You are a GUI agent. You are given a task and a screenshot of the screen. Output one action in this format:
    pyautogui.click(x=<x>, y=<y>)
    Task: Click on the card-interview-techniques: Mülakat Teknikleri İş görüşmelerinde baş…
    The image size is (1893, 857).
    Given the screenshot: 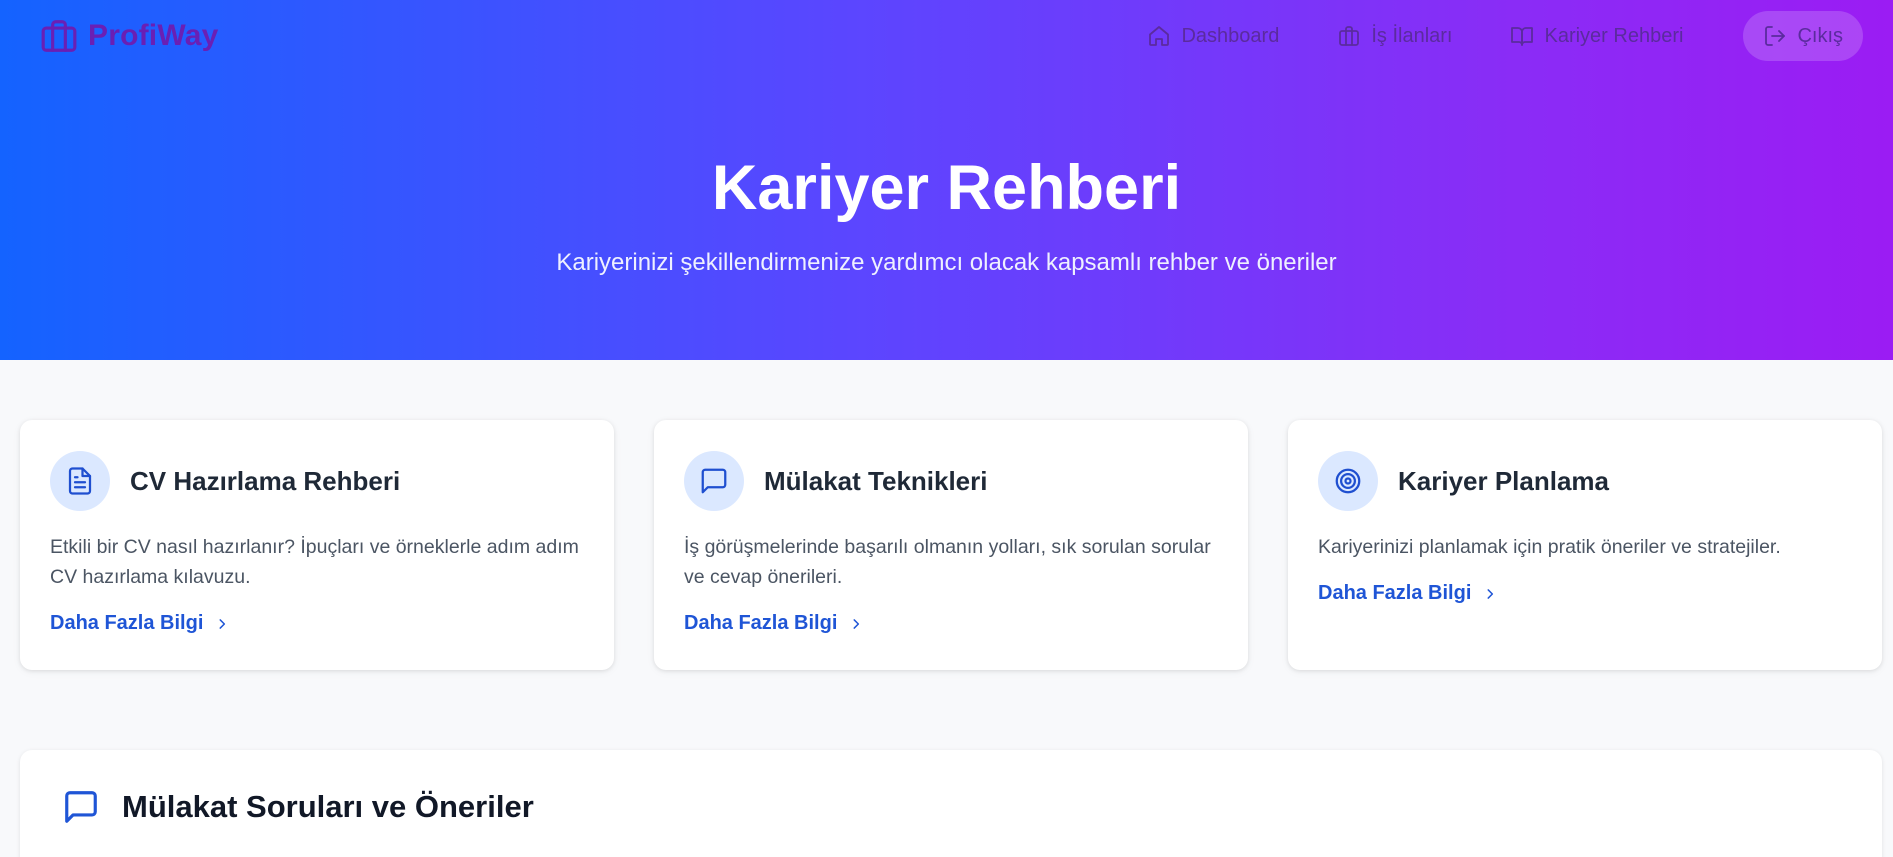 What is the action you would take?
    pyautogui.click(x=951, y=545)
    